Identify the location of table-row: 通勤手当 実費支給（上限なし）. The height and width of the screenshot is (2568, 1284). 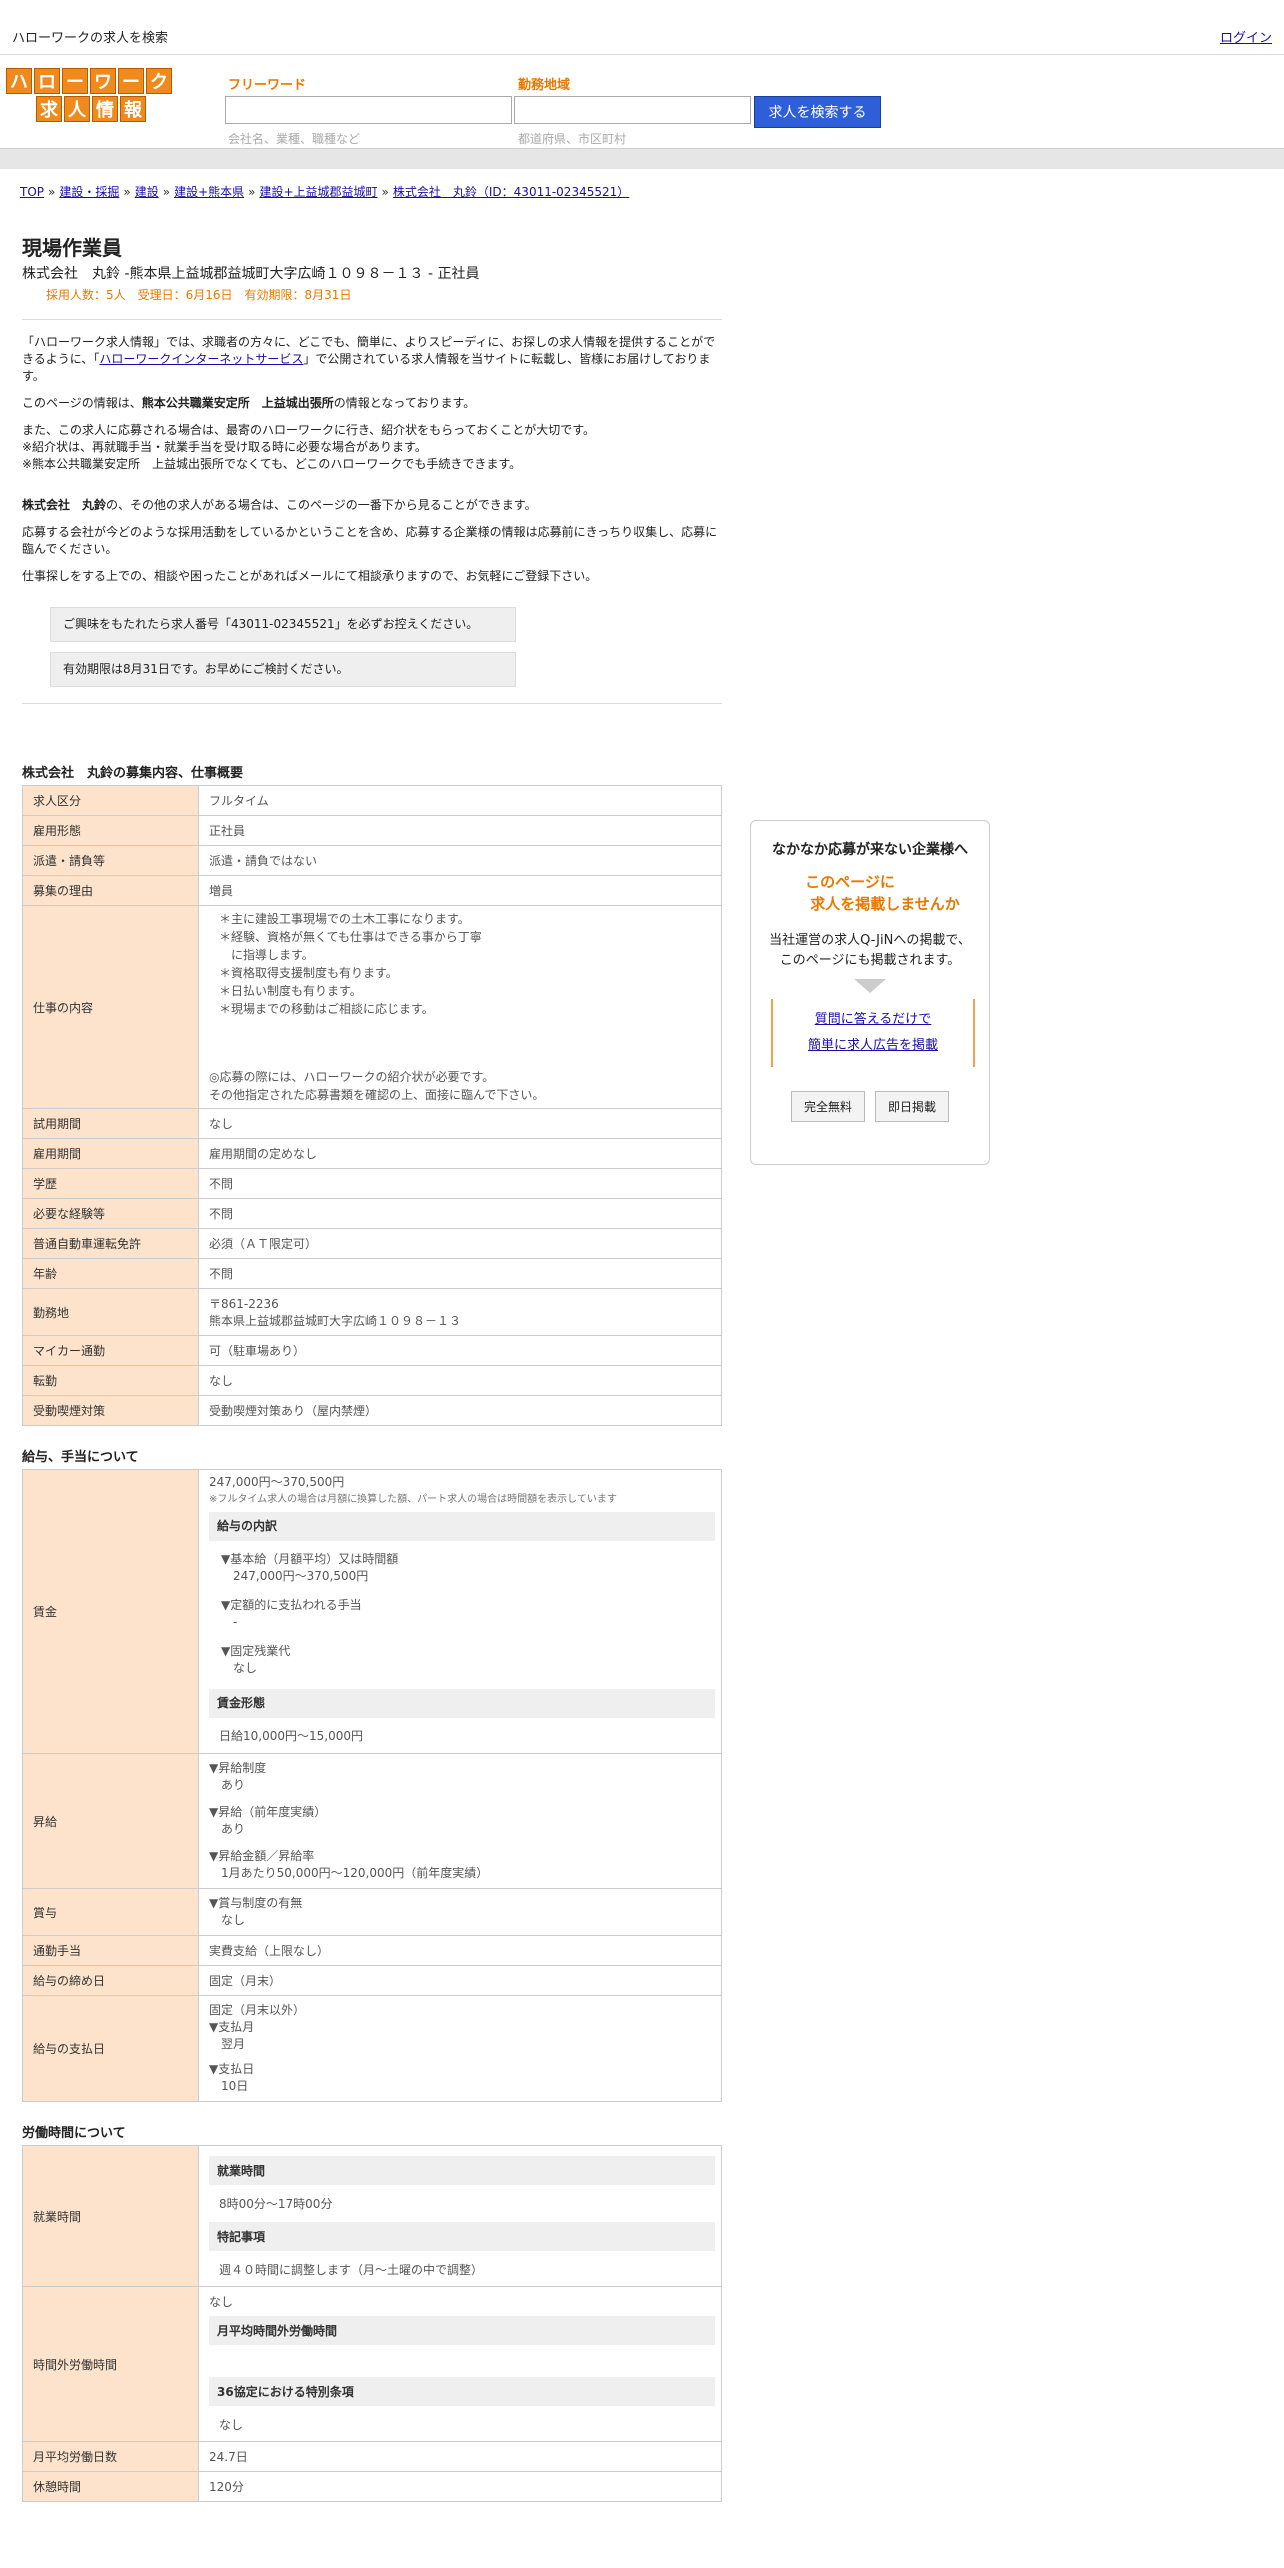
(372, 1950).